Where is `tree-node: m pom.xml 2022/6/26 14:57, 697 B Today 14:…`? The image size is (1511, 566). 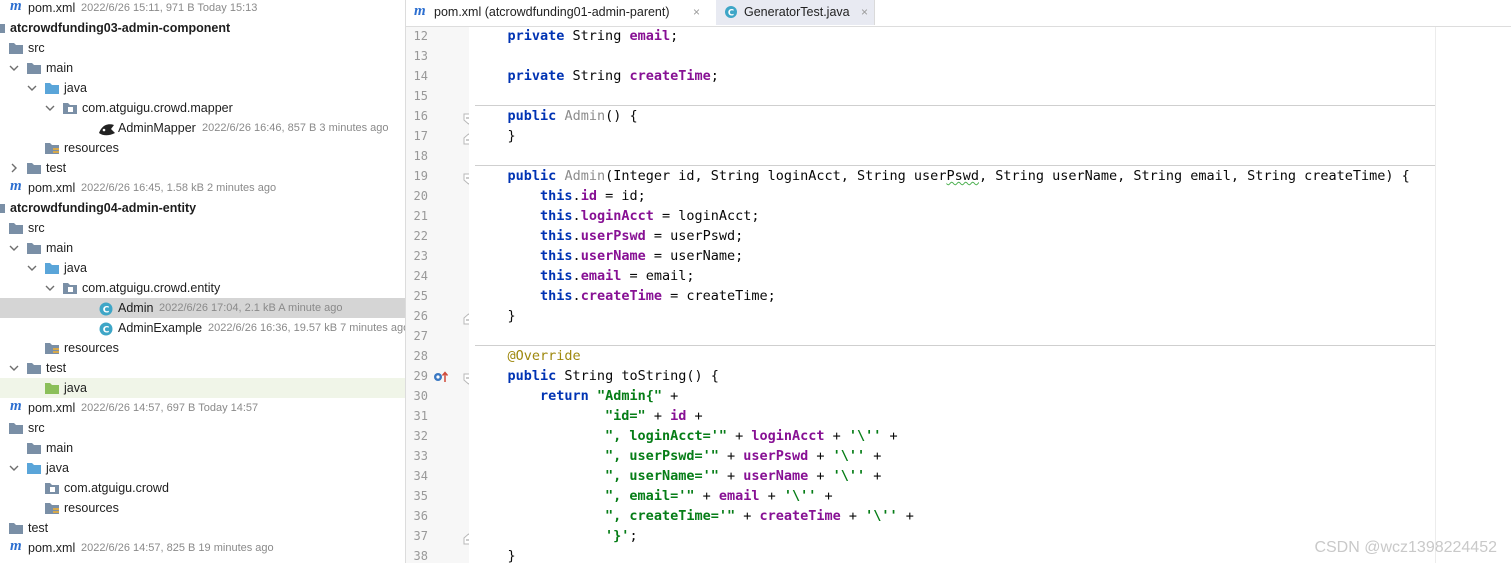
tree-node: m pom.xml 2022/6/26 14:57, 697 B Today 14:… is located at coordinates (202, 408).